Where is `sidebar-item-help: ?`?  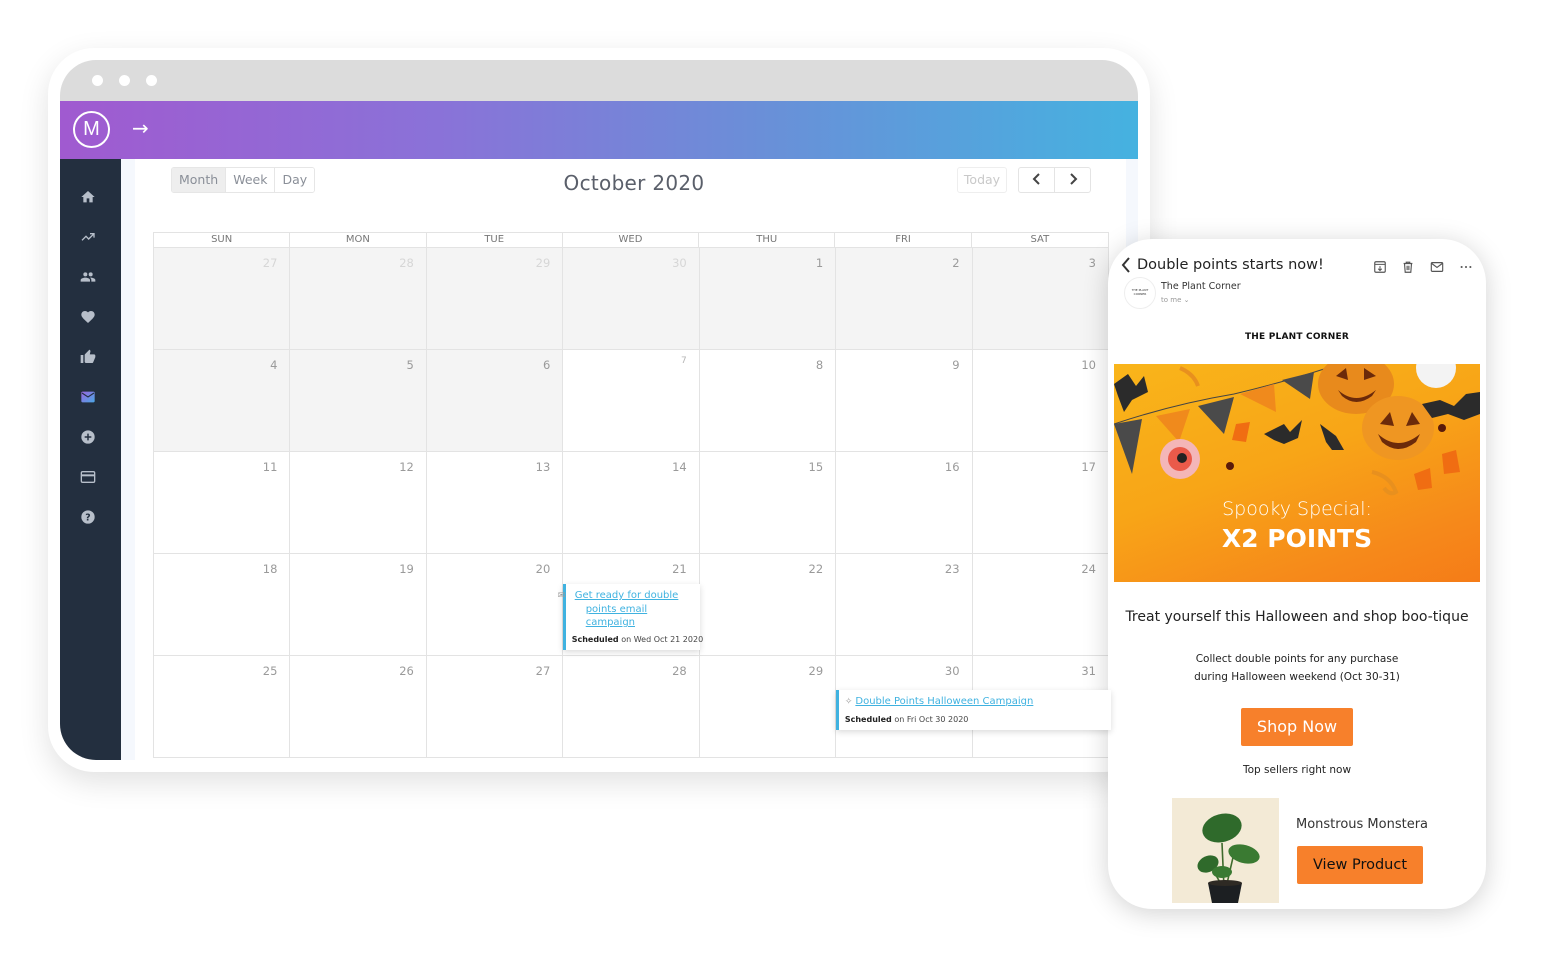 sidebar-item-help: ? is located at coordinates (88, 517).